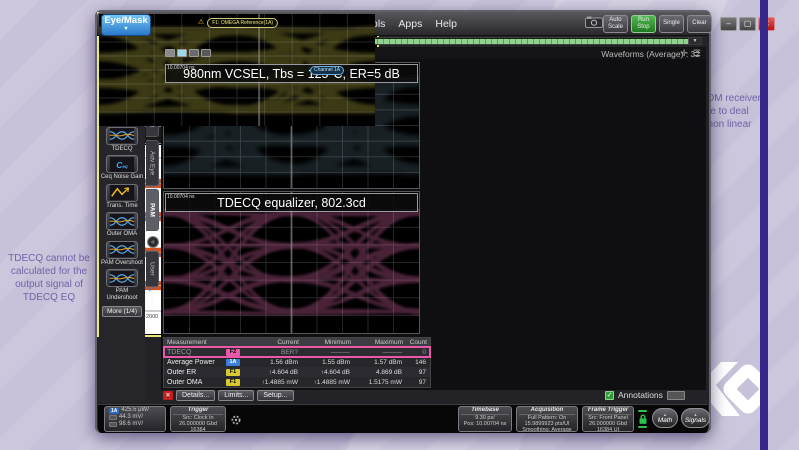 The image size is (799, 450). I want to click on sidebar-item-outer-oma: Outer OMA, so click(122, 225).